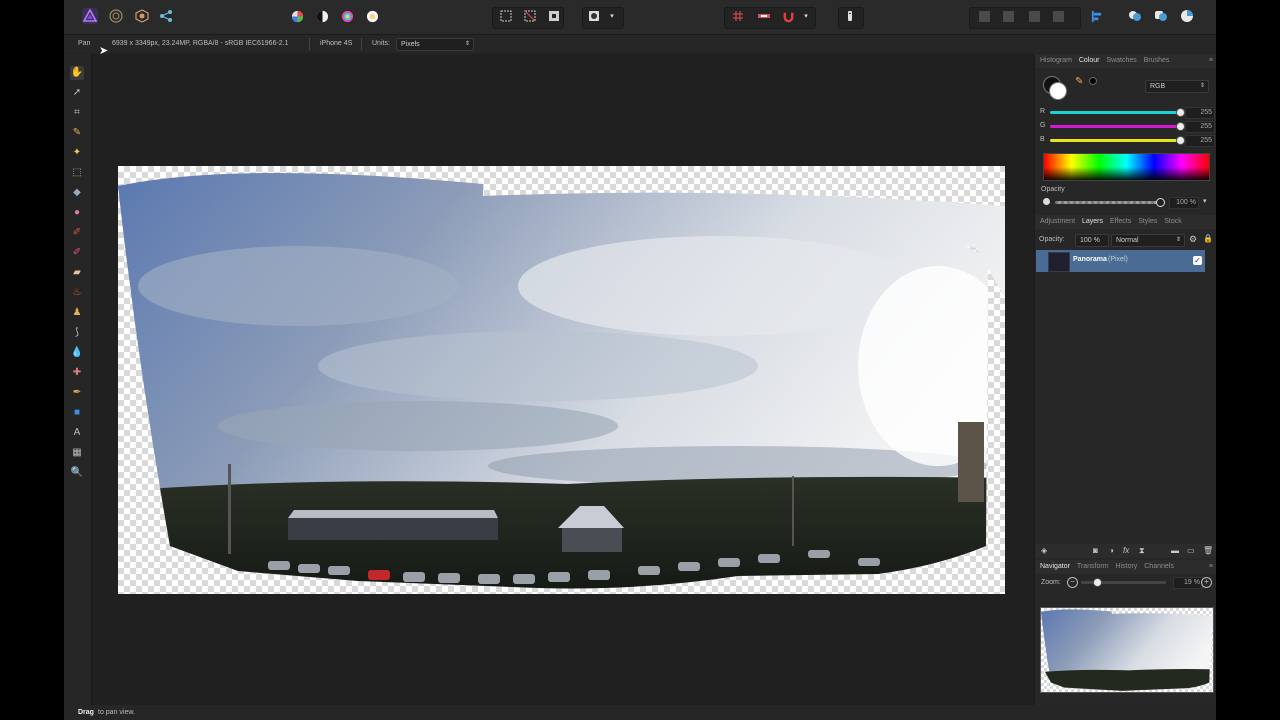 This screenshot has height=720, width=1280. What do you see at coordinates (77, 373) in the screenshot?
I see `healing-brush-icon: ✚` at bounding box center [77, 373].